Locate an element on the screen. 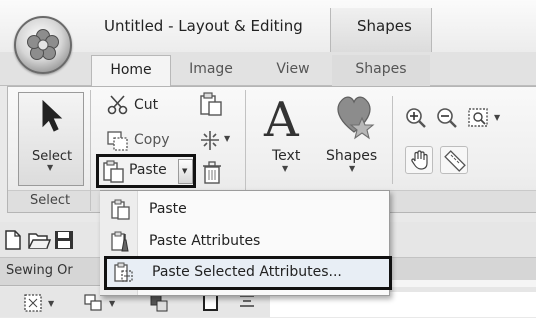 Image resolution: width=536 pixels, height=318 pixels. cut-label: Cut is located at coordinates (146, 105).